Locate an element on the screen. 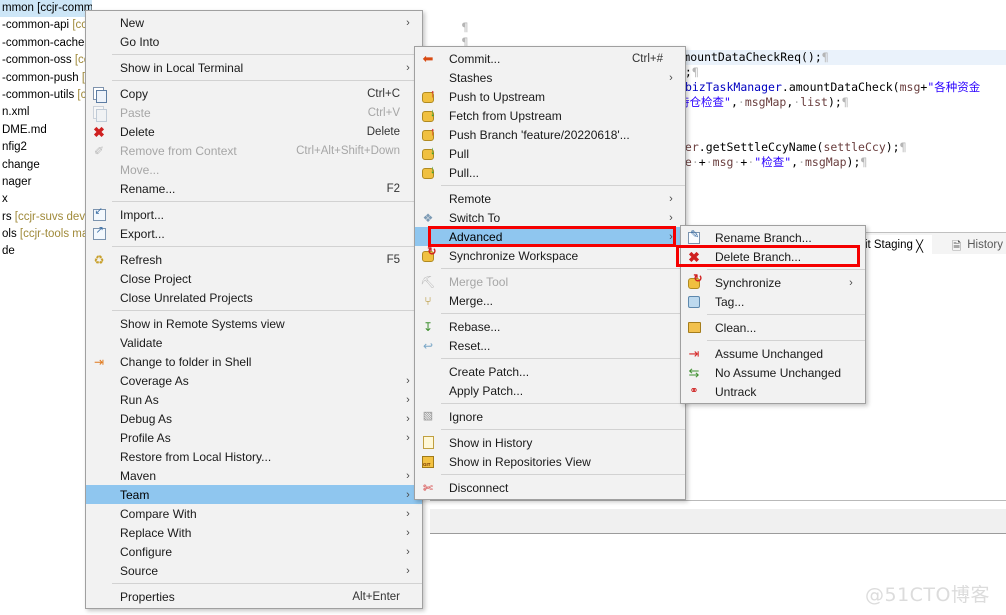 This screenshot has width=1006, height=615. no-assume-unchanged-icon: ⇆ is located at coordinates (694, 372).